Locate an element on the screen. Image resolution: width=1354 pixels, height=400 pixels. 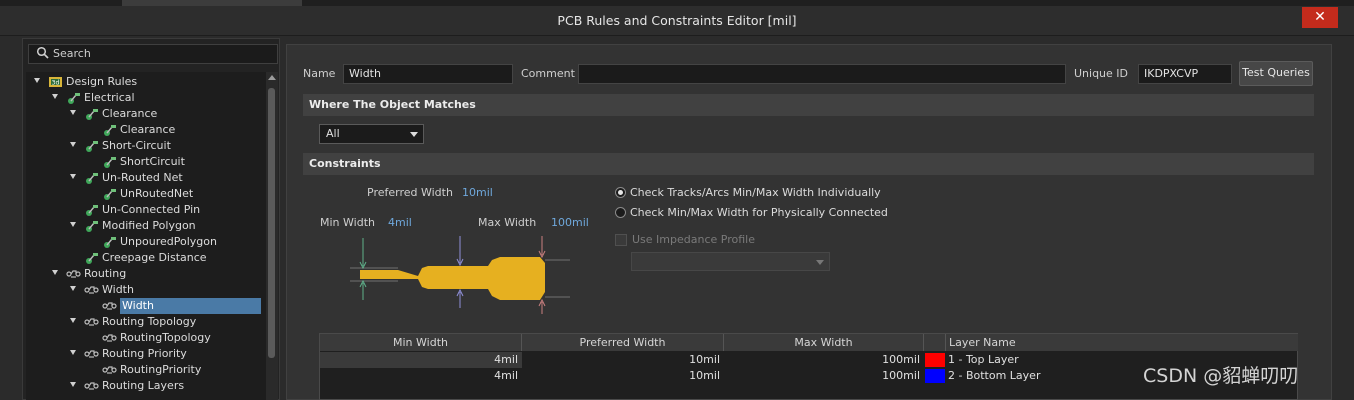
tree-item-design-rules: 3d Design Rules is located at coordinates (147, 82).